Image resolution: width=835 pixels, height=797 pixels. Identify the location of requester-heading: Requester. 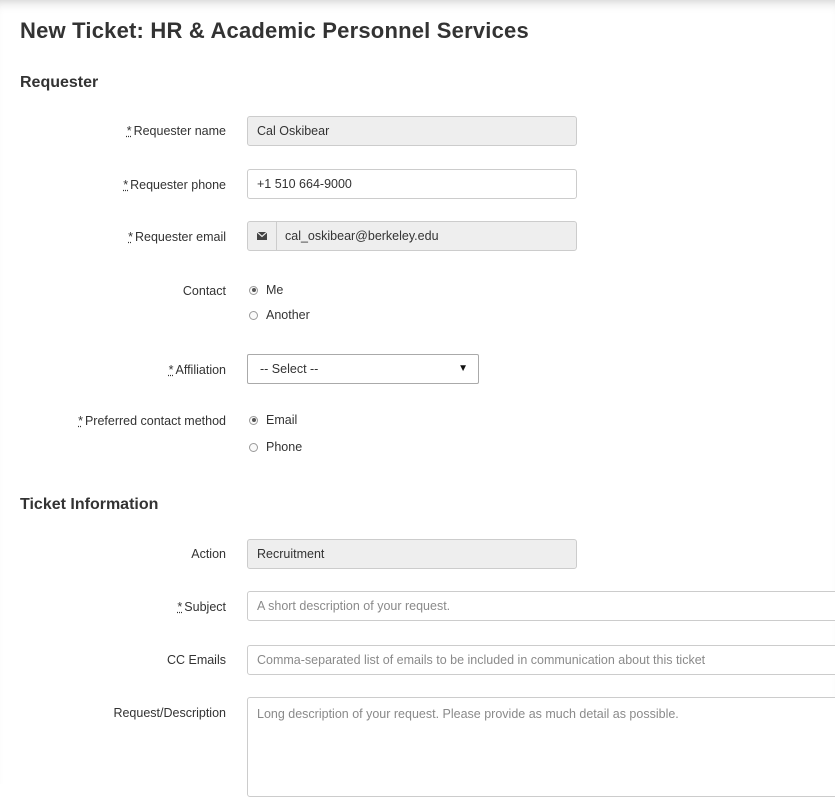
(59, 82).